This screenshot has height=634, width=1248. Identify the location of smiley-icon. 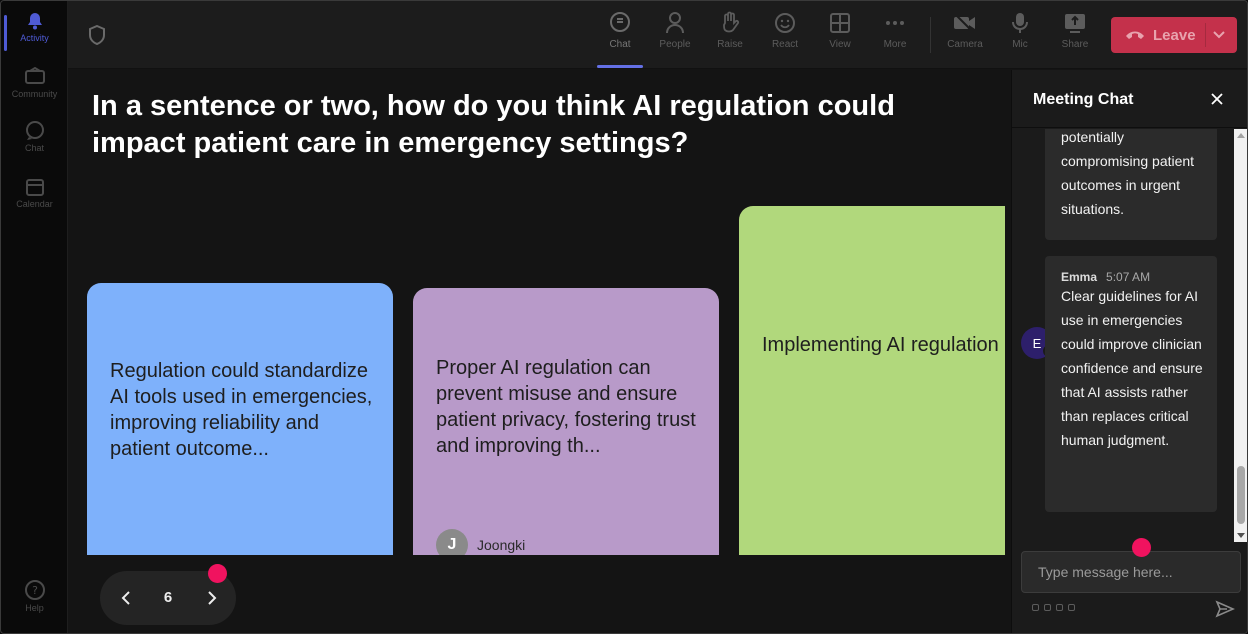
(785, 23).